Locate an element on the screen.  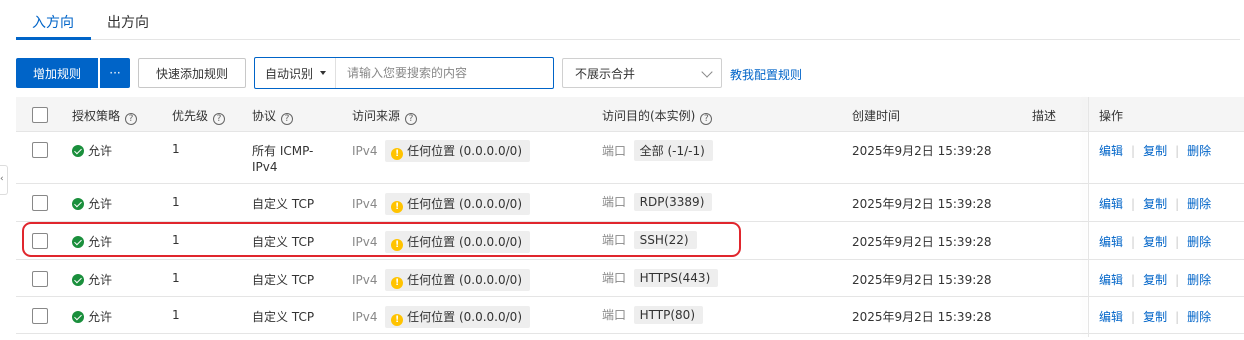
quick-add-rule-button: 快速添加规则 is located at coordinates (192, 73).